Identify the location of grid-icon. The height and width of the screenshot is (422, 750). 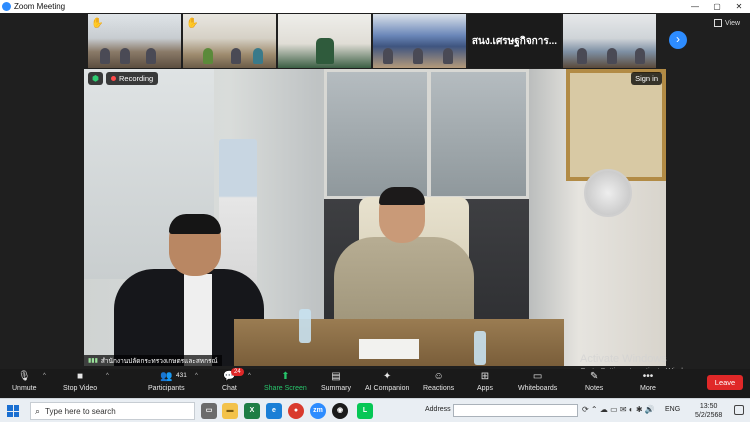
(718, 23).